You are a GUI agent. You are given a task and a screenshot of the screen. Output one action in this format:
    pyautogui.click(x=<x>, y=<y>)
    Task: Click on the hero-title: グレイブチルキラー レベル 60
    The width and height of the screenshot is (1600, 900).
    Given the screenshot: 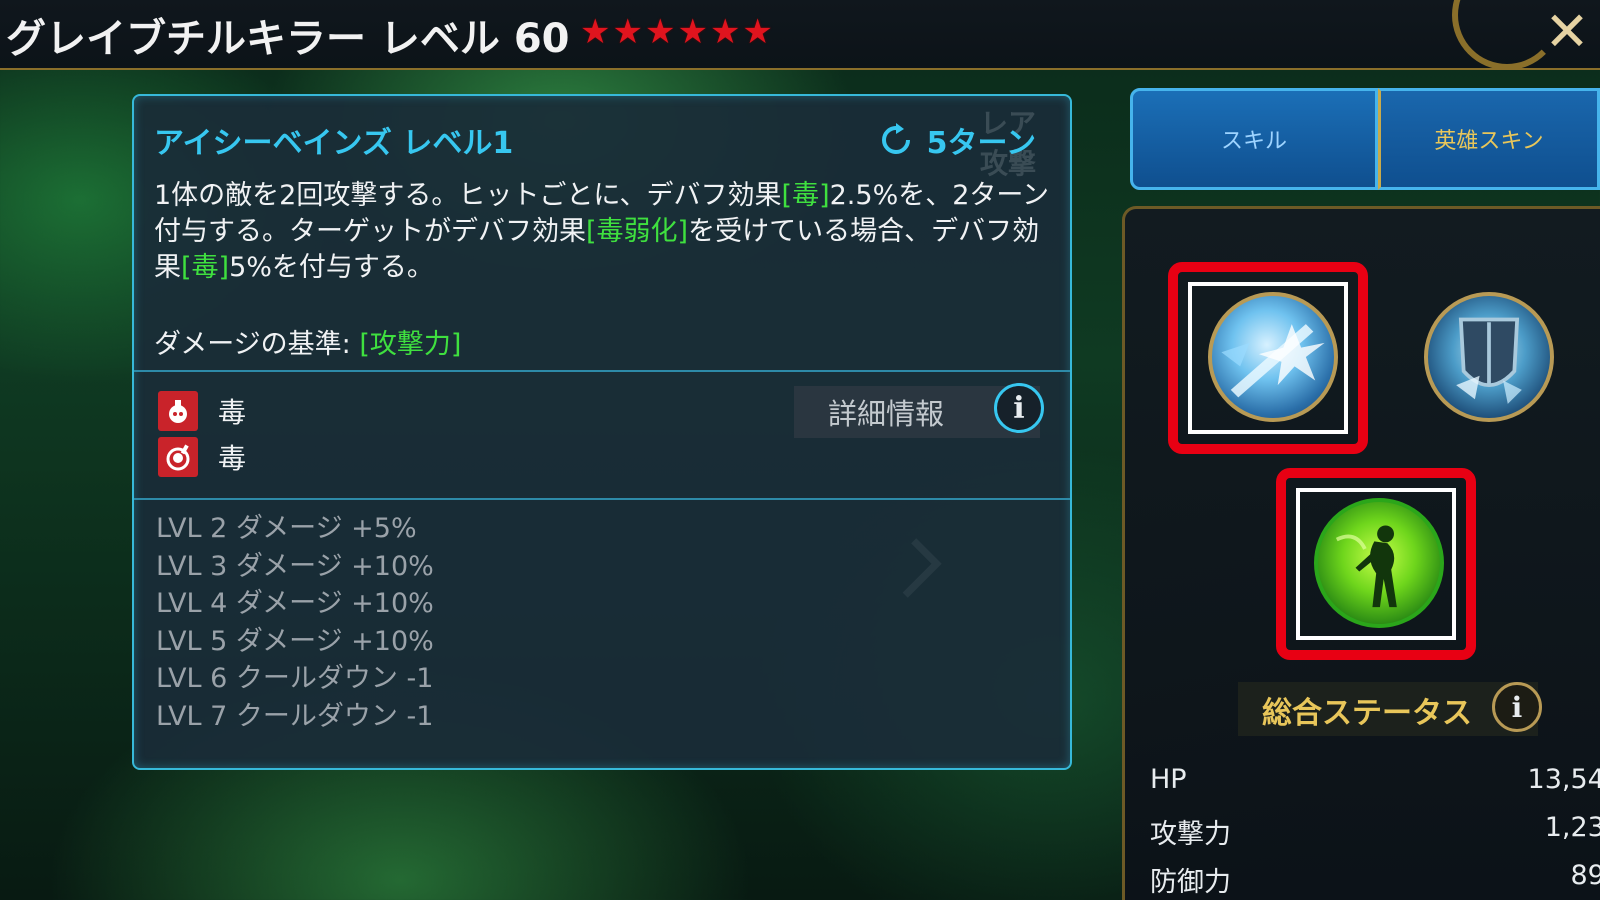 What is the action you would take?
    pyautogui.click(x=288, y=39)
    